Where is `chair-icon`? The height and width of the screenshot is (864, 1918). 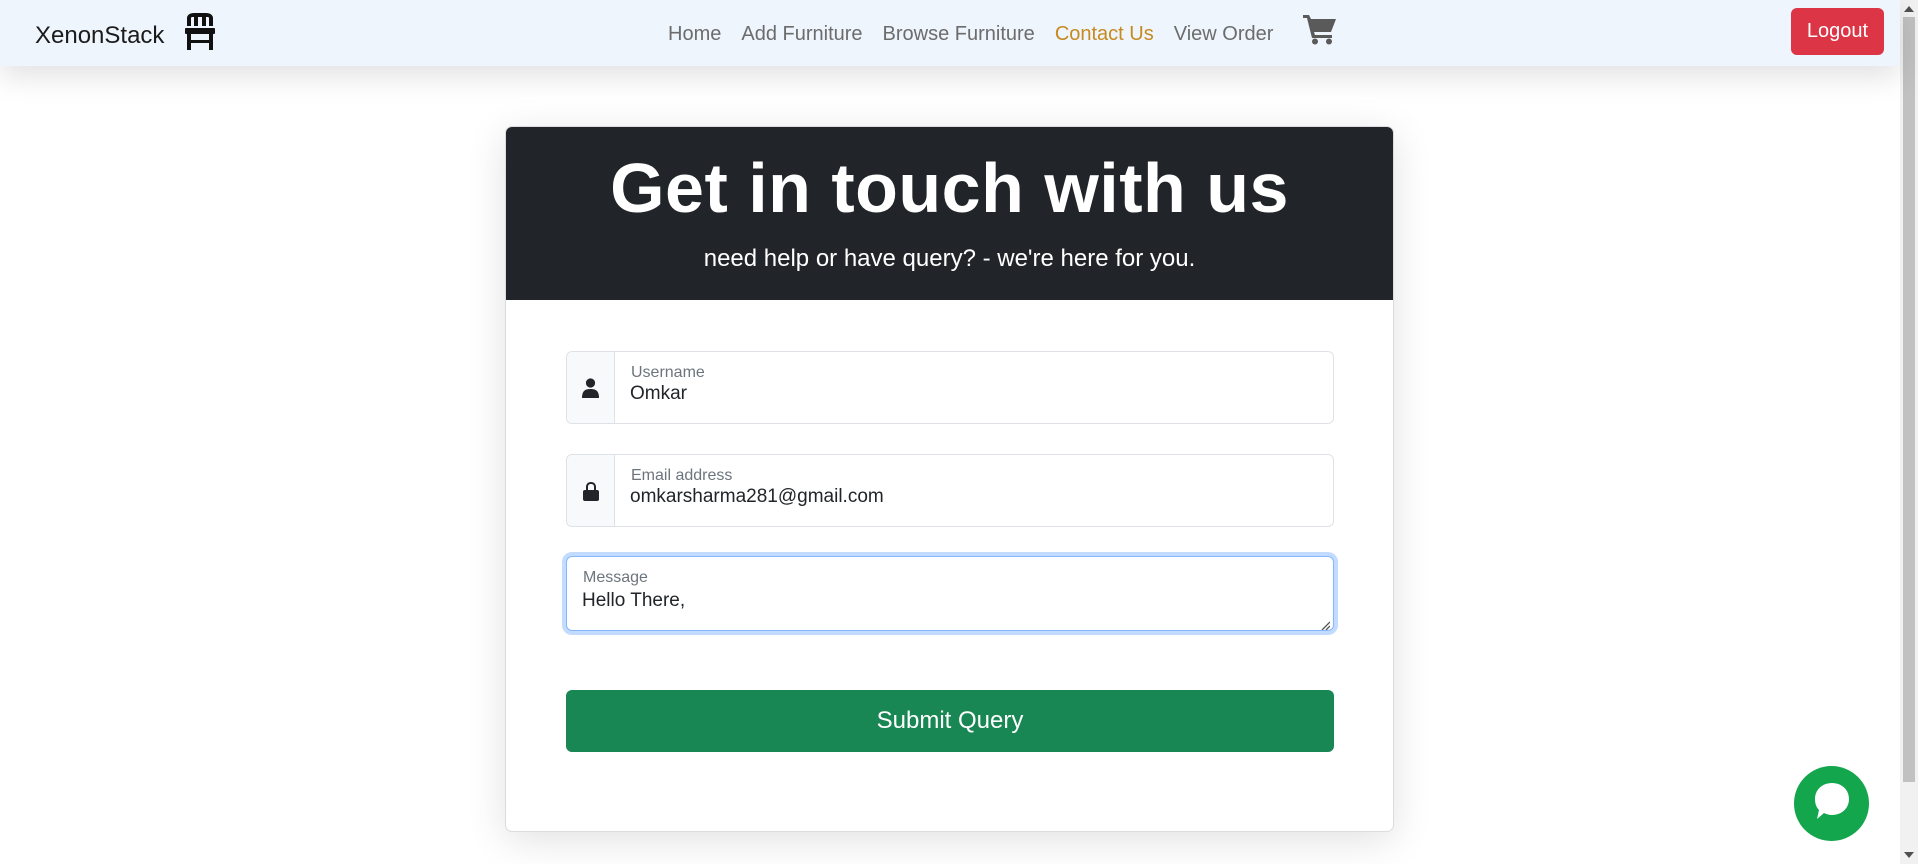
chair-icon is located at coordinates (200, 34).